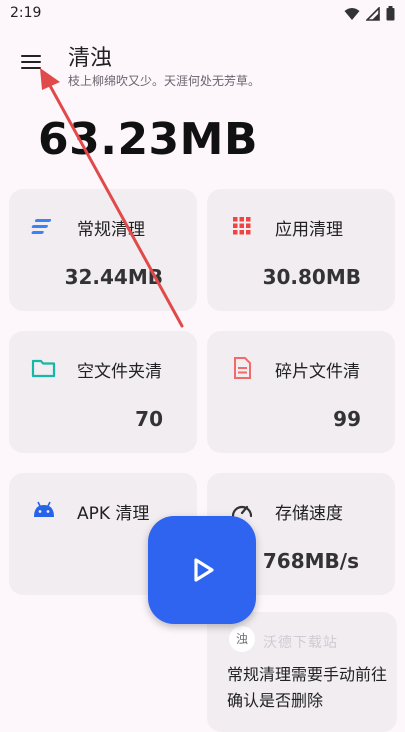 Image resolution: width=405 pixels, height=732 pixels. What do you see at coordinates (310, 561) in the screenshot?
I see `card-value: 768MB/s` at bounding box center [310, 561].